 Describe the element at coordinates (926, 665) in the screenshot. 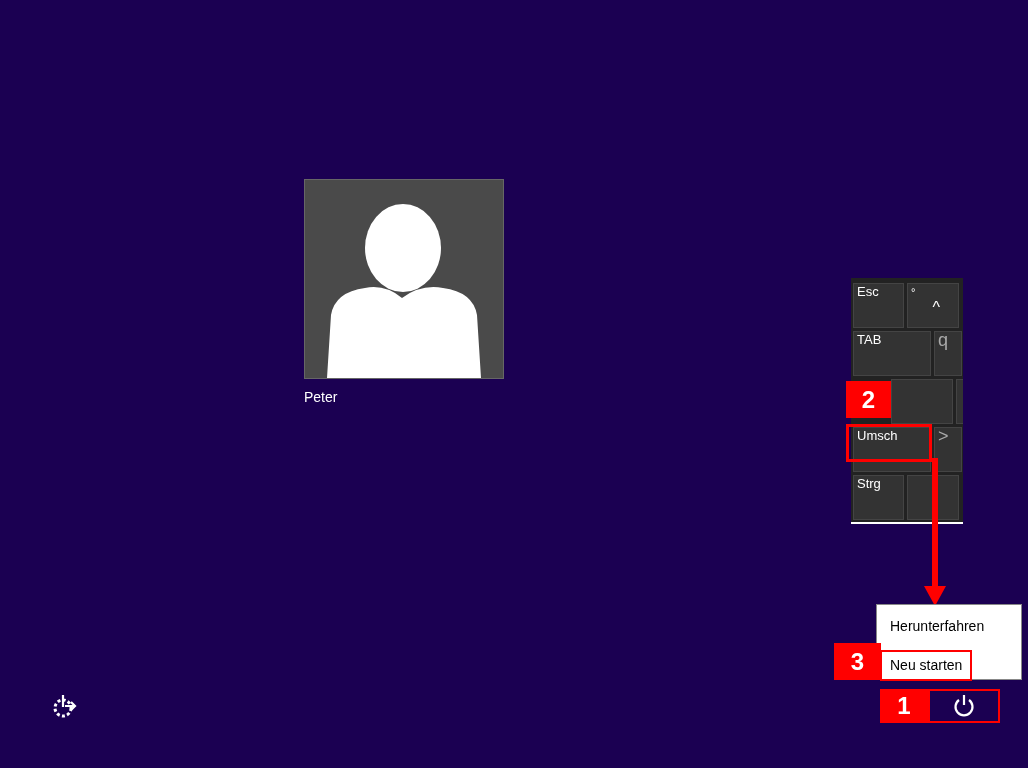

I see `power-menu-item: Neu starten` at that location.